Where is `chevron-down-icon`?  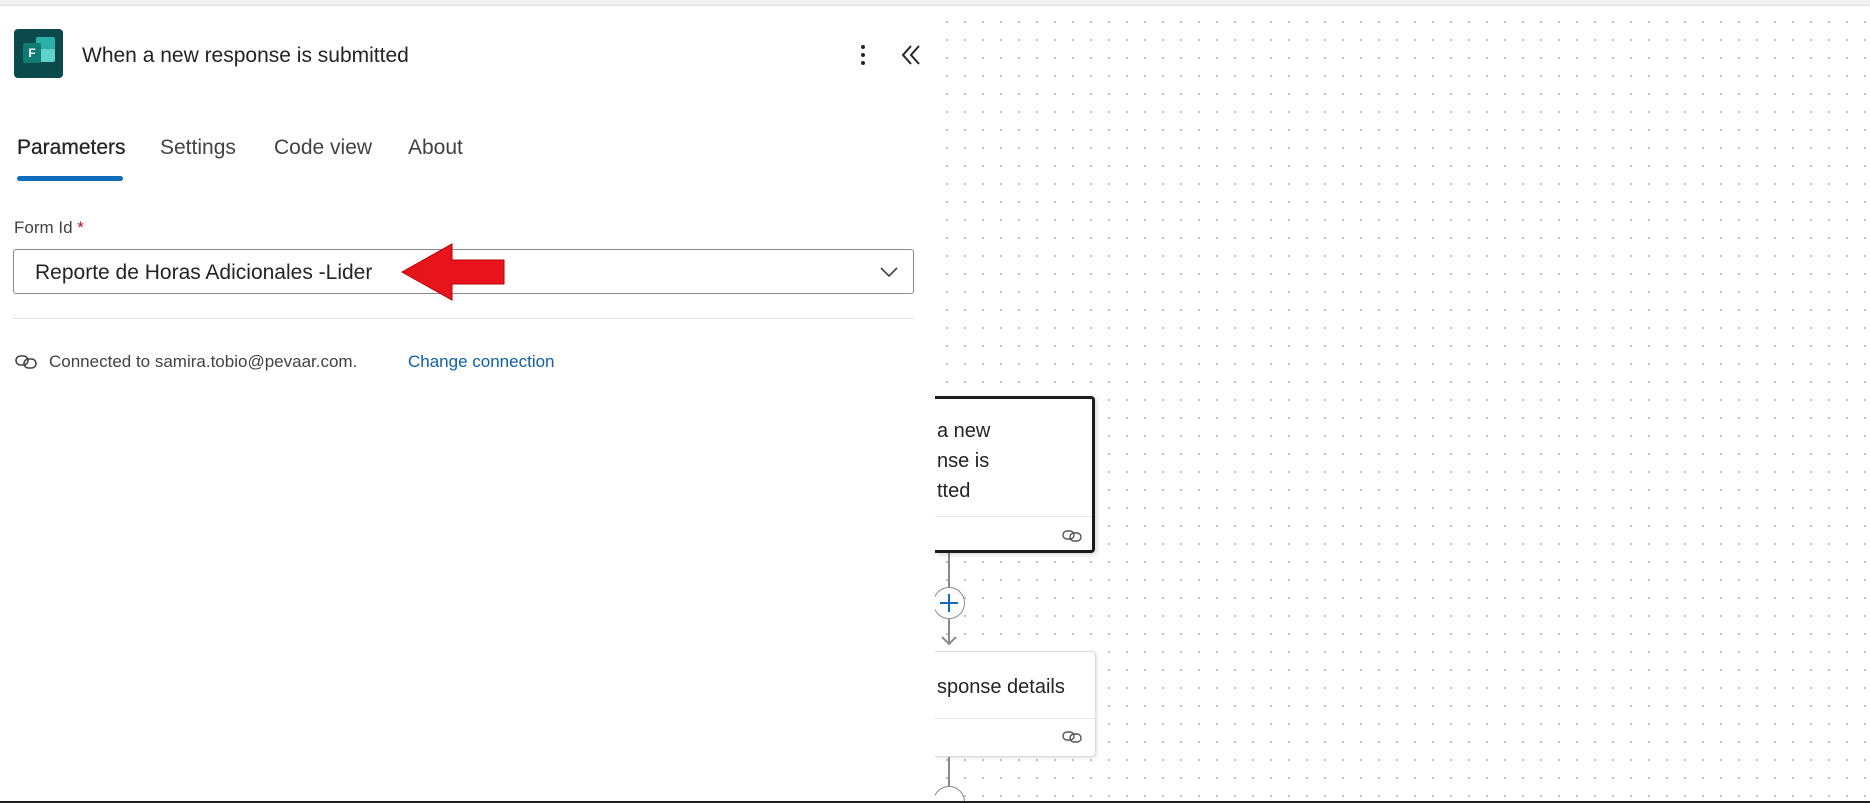
chevron-down-icon is located at coordinates (889, 272).